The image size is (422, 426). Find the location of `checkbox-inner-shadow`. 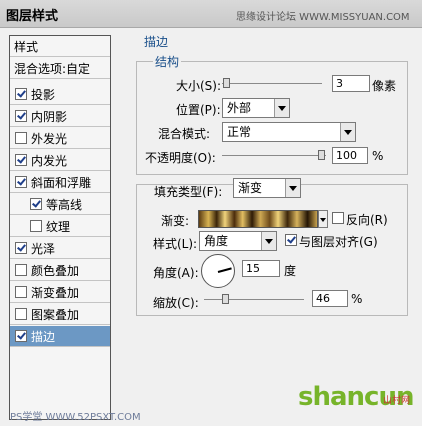

checkbox-inner-shadow is located at coordinates (21, 116).